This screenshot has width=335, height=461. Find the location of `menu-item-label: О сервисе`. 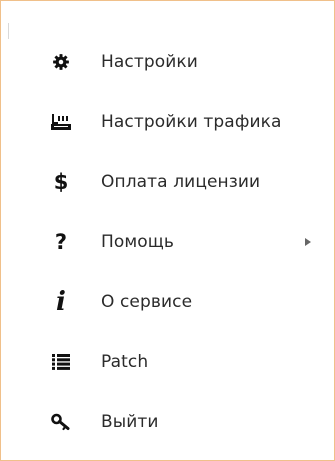

menu-item-label: О сервисе is located at coordinates (147, 302).